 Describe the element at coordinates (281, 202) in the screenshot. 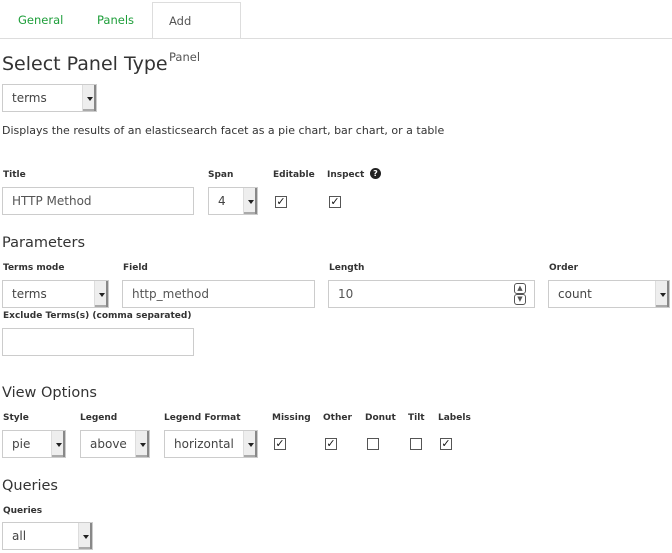

I see `editable-checkbox: ✓` at that location.